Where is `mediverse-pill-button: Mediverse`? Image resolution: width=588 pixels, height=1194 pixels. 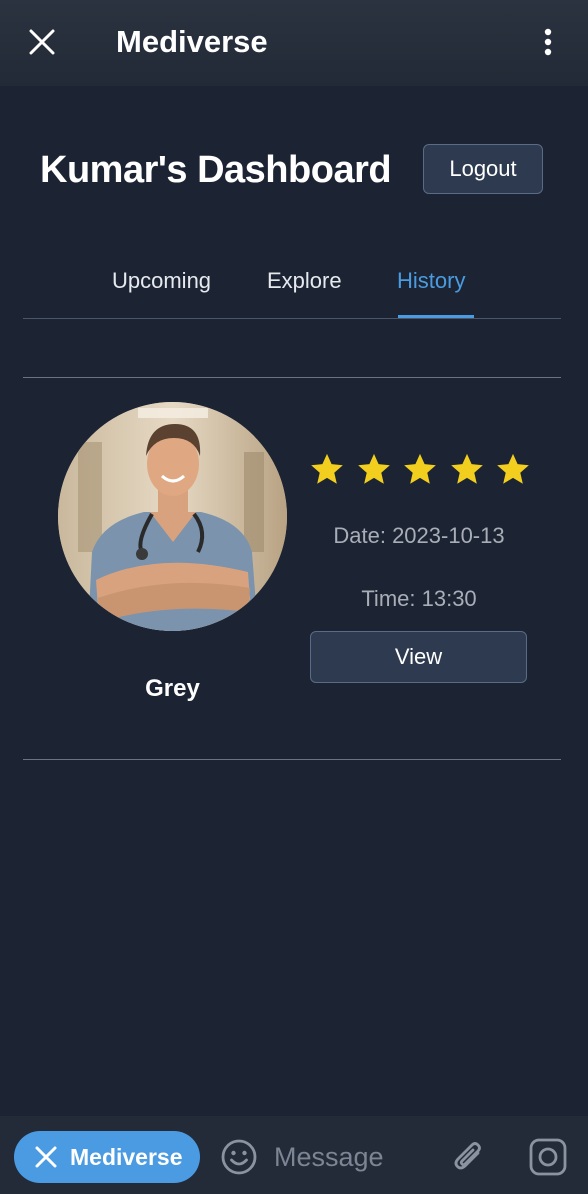
mediverse-pill-button: Mediverse is located at coordinates (107, 1157).